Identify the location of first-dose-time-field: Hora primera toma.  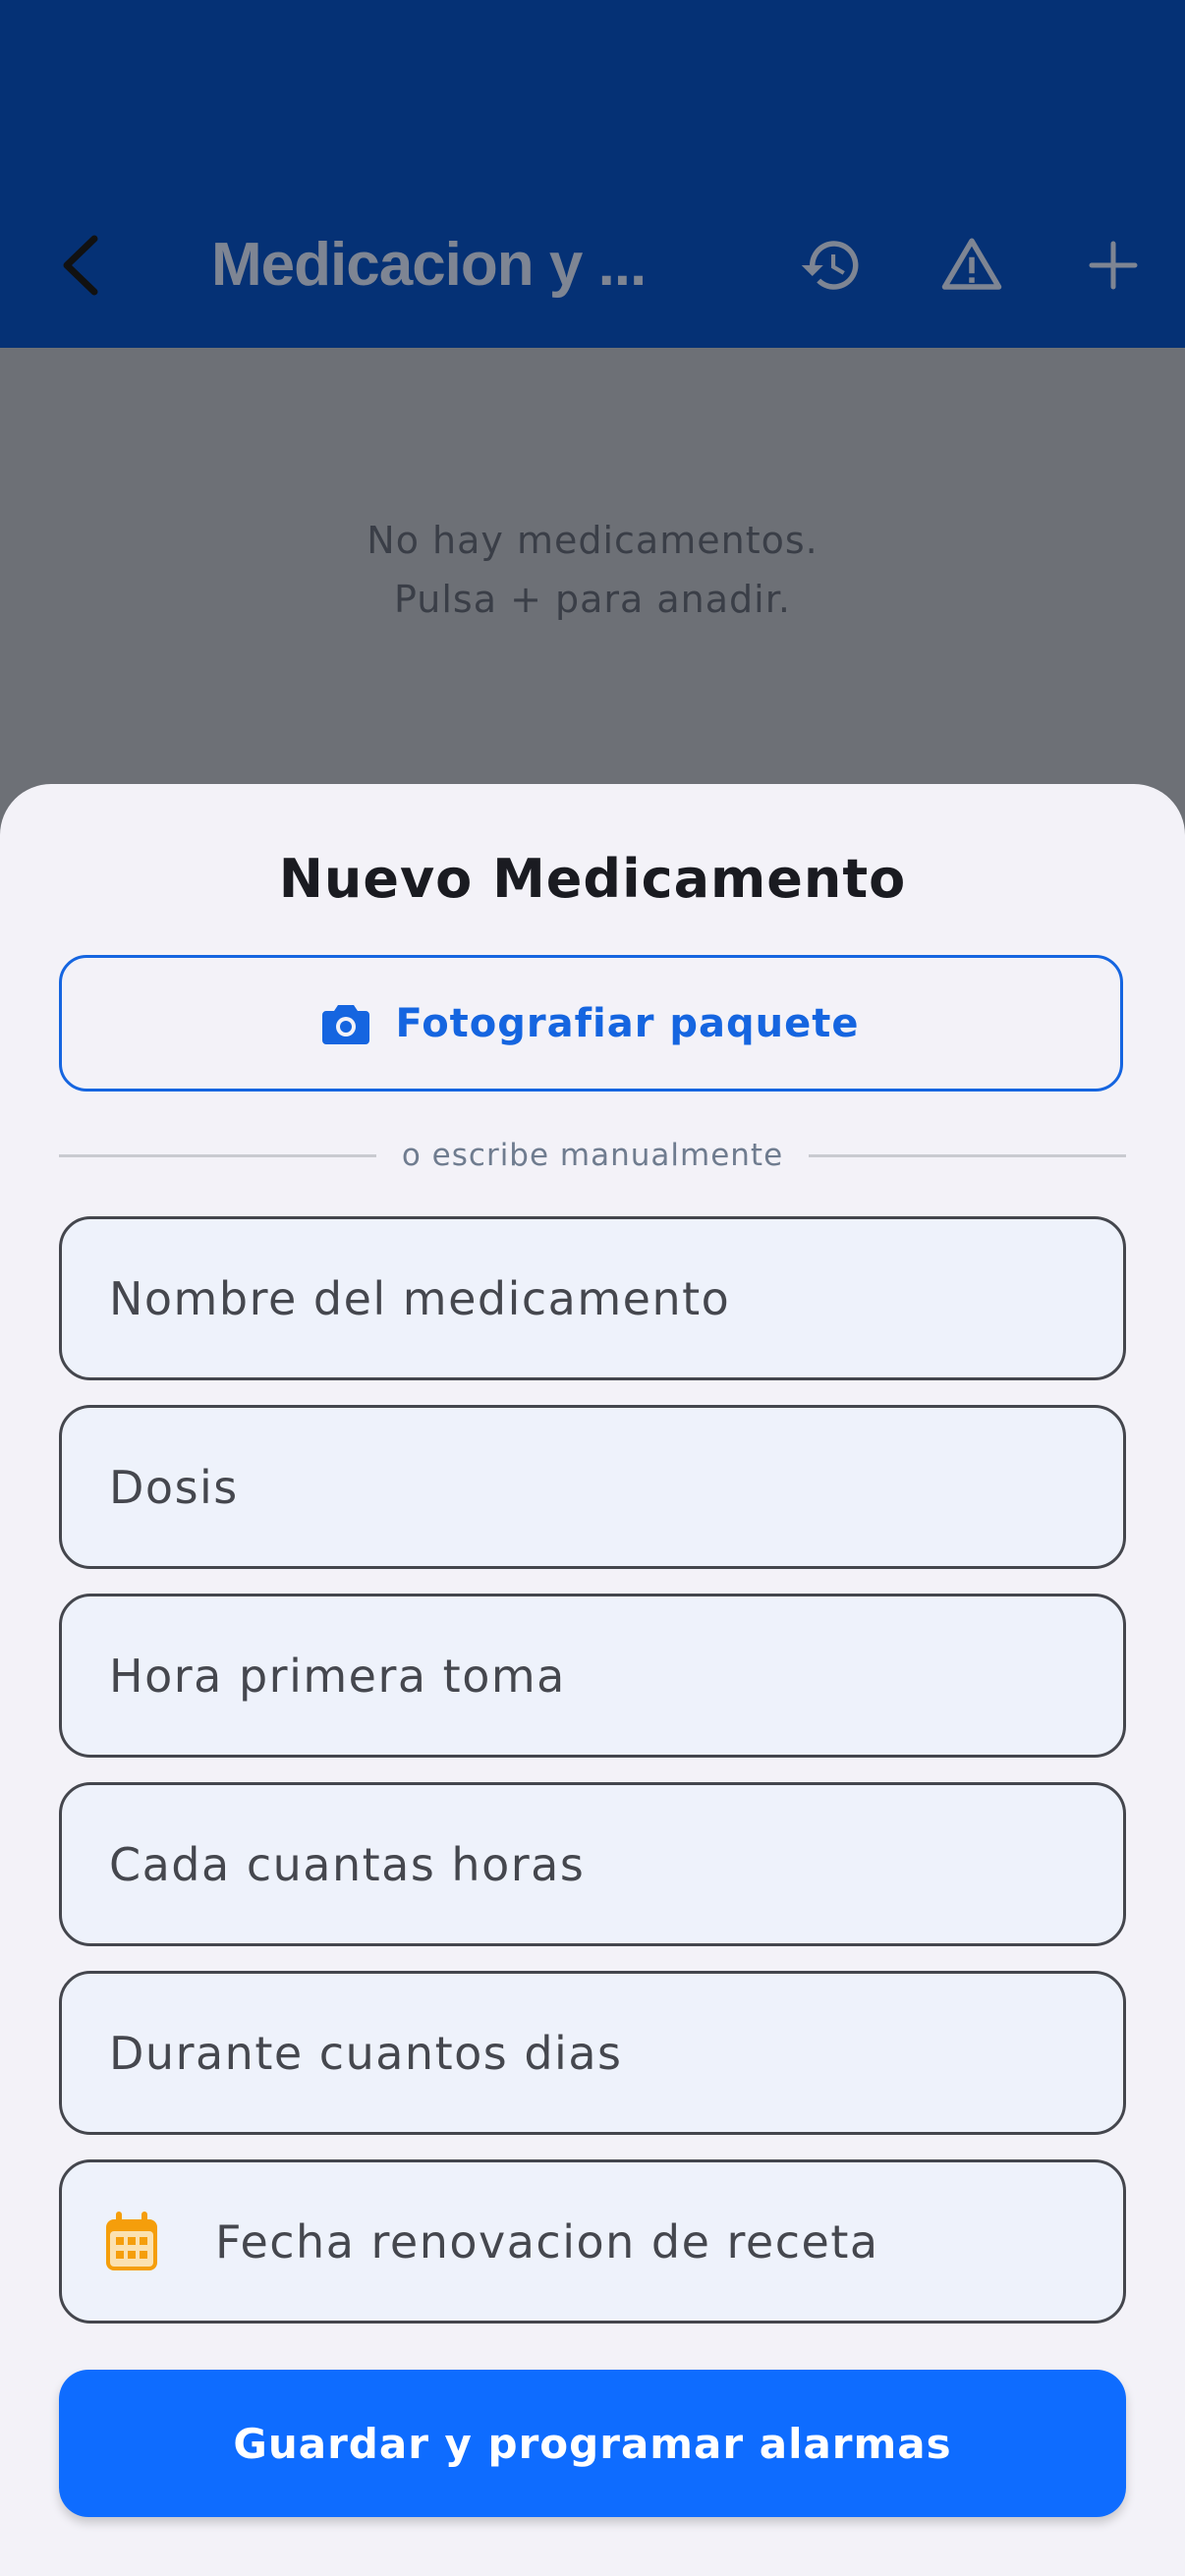
(592, 1676).